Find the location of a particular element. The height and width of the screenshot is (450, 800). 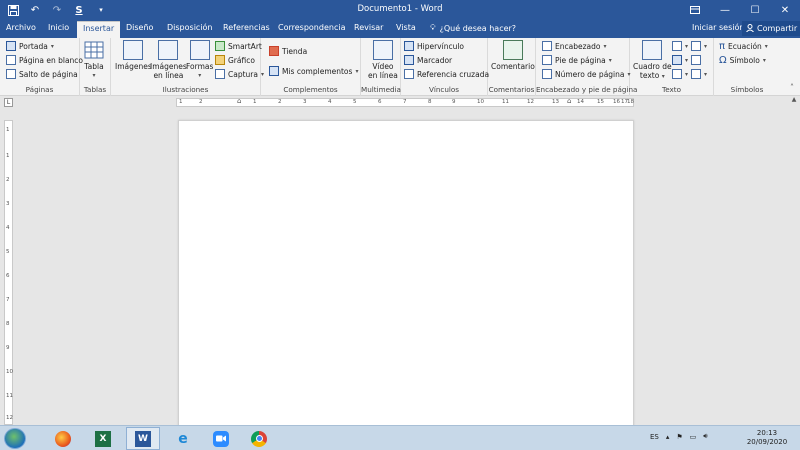

action-center-icon: ⚑ is located at coordinates (679, 437).